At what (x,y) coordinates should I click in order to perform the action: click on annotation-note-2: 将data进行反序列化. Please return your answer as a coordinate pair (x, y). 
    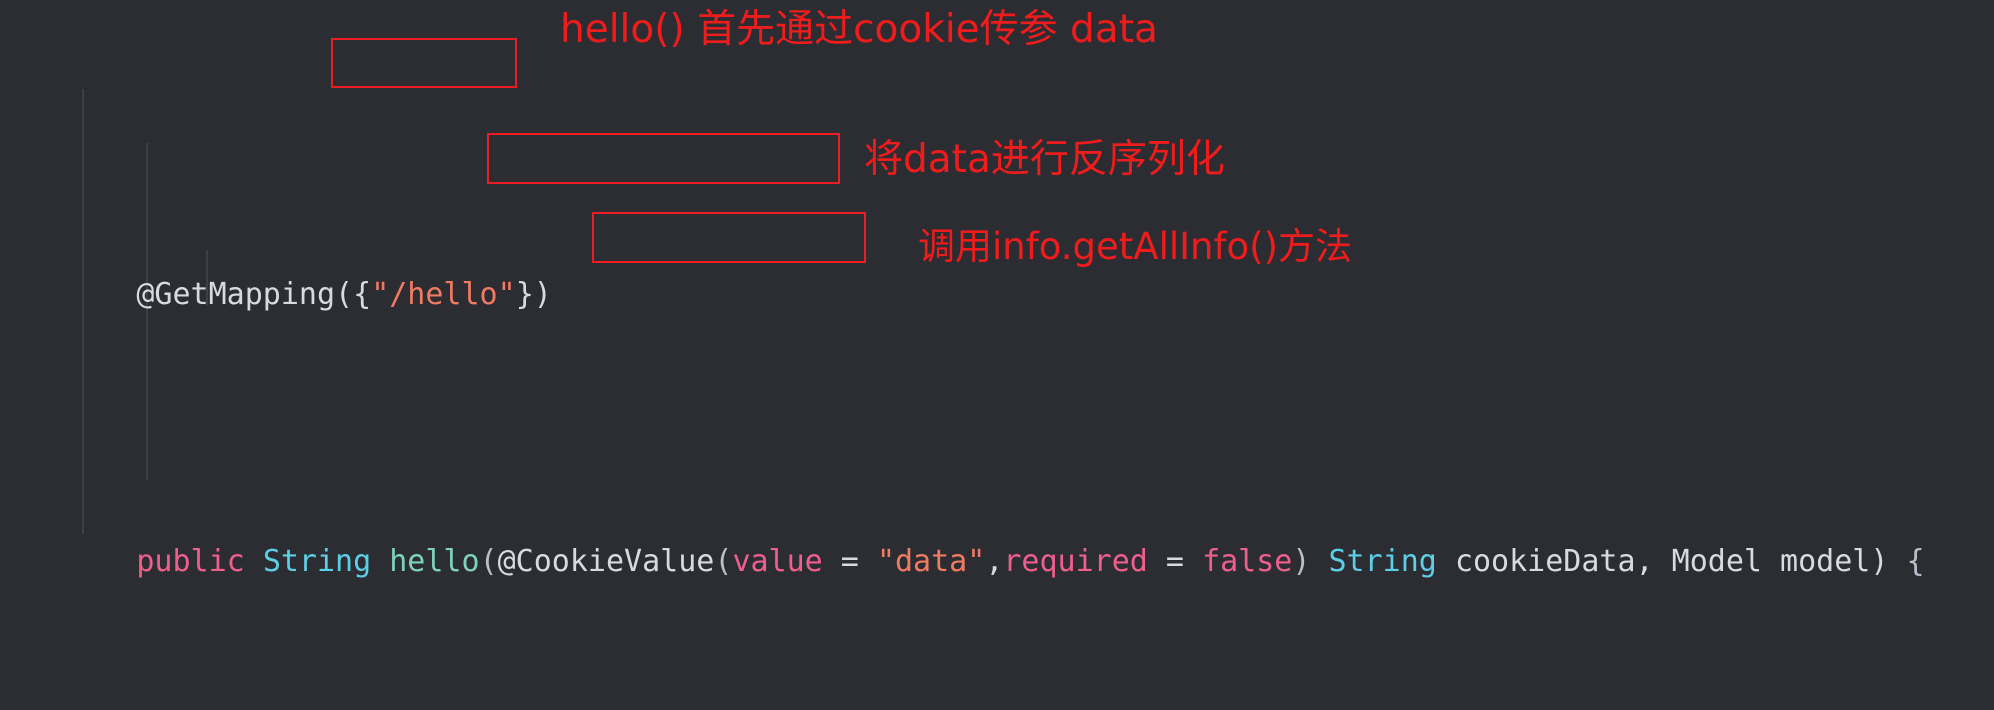
    Looking at the image, I should click on (1044, 159).